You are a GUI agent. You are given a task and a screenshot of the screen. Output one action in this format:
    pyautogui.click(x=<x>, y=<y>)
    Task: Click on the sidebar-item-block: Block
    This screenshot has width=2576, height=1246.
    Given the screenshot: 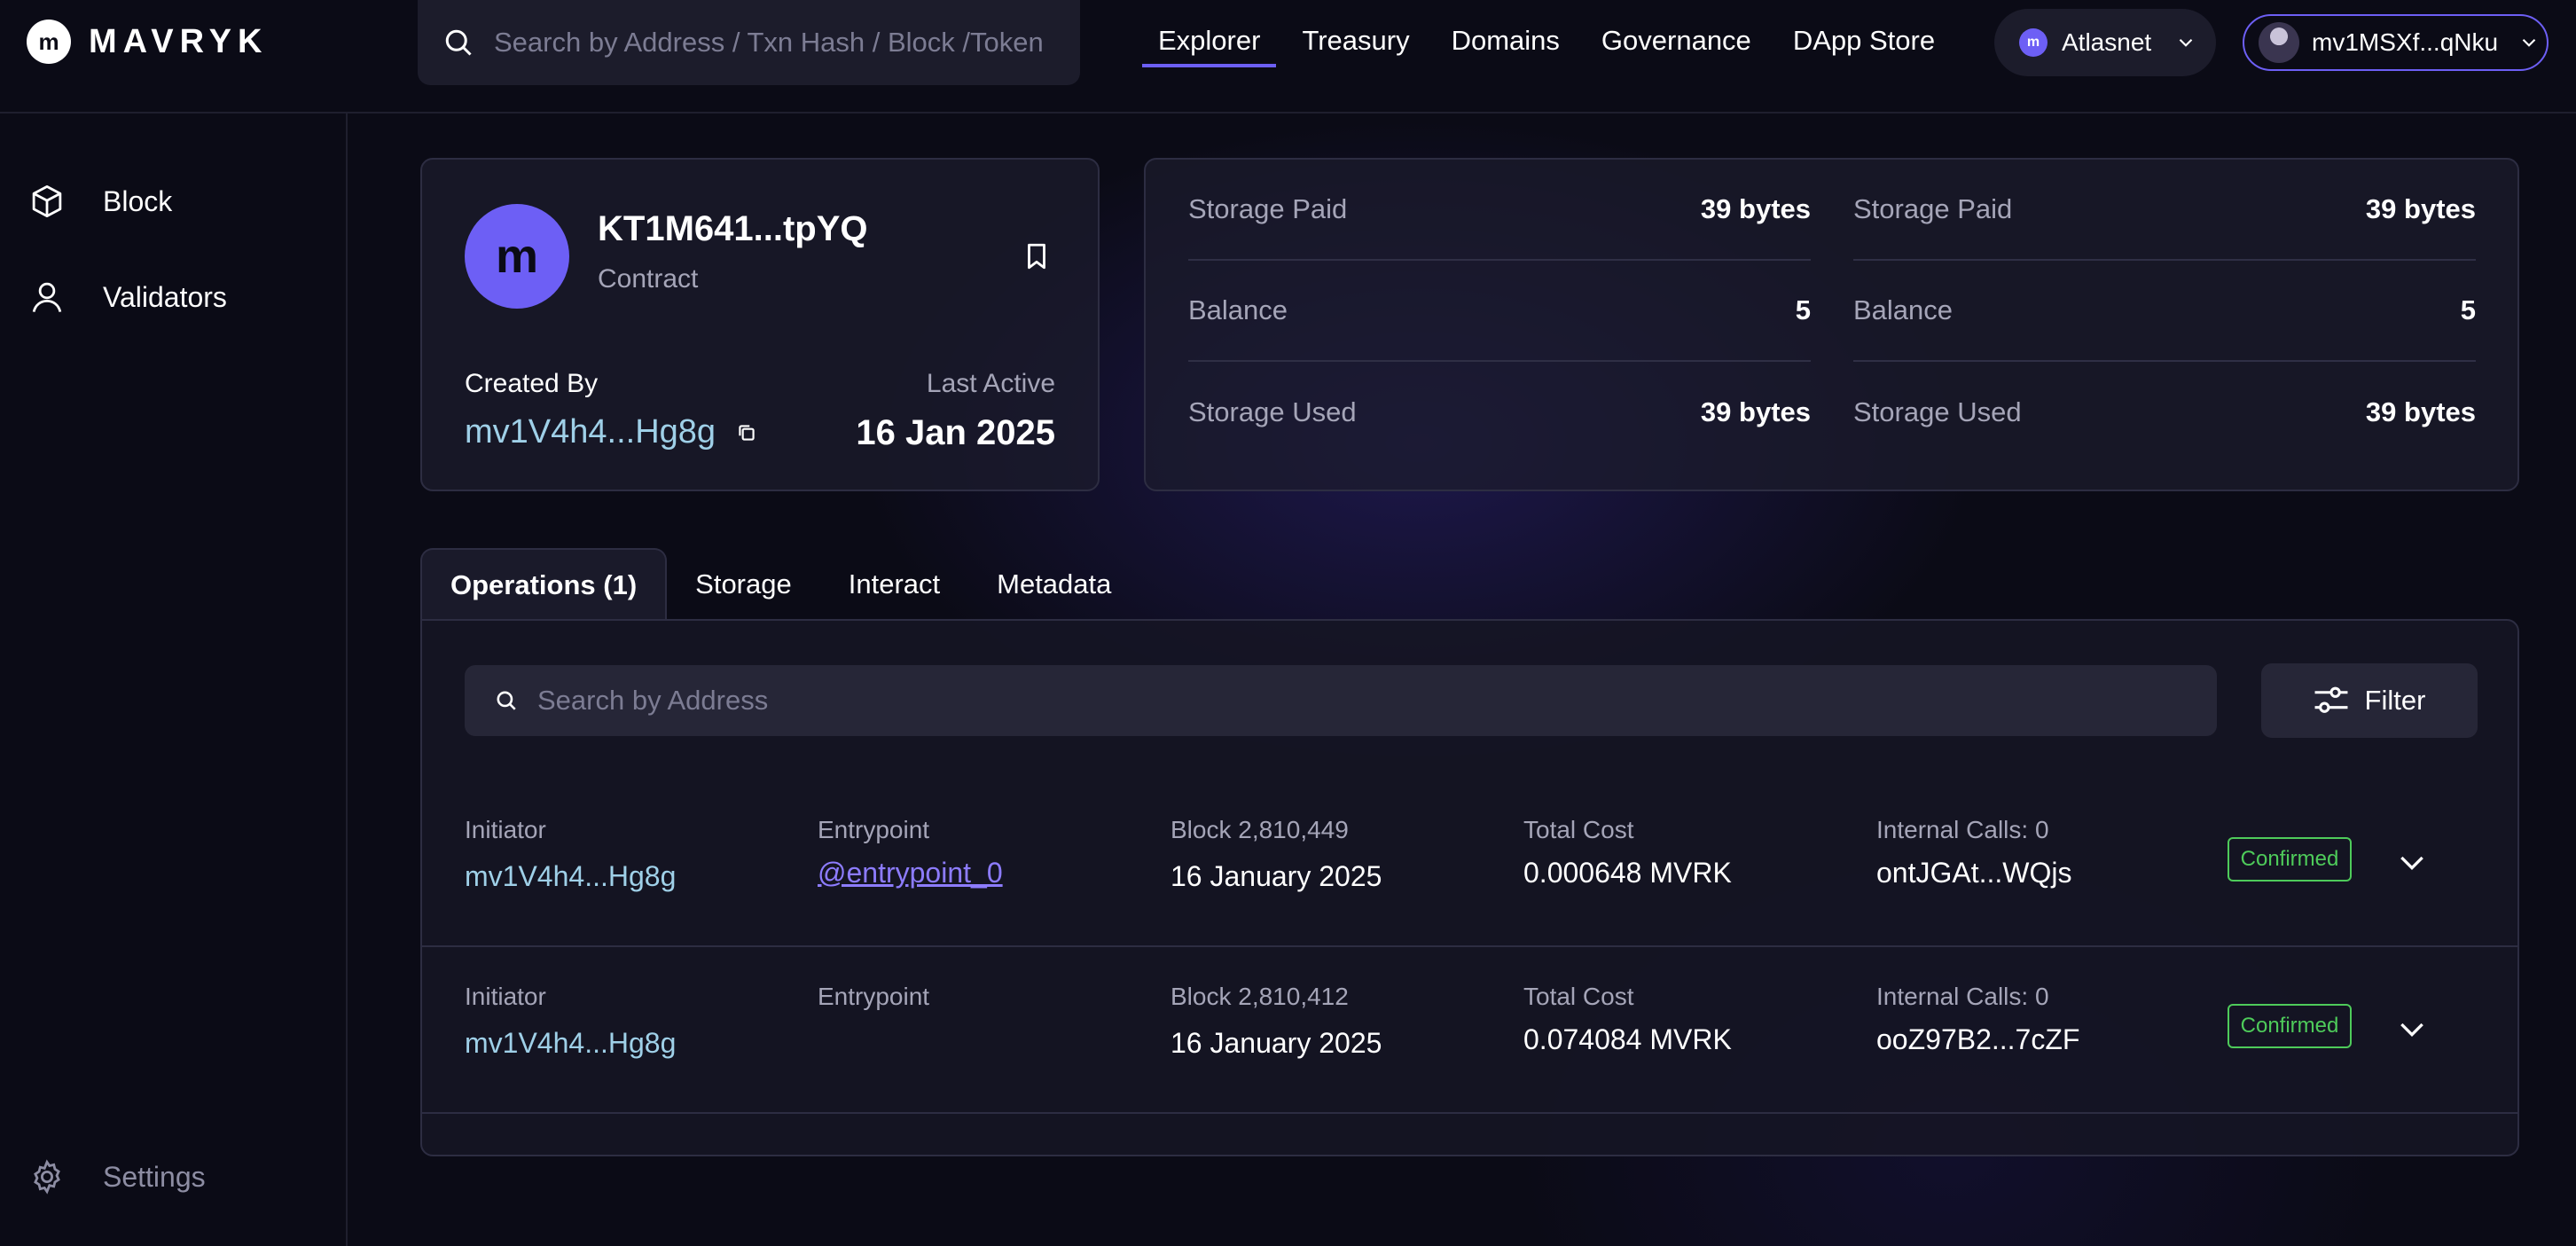 What is the action you would take?
    pyautogui.click(x=100, y=202)
    